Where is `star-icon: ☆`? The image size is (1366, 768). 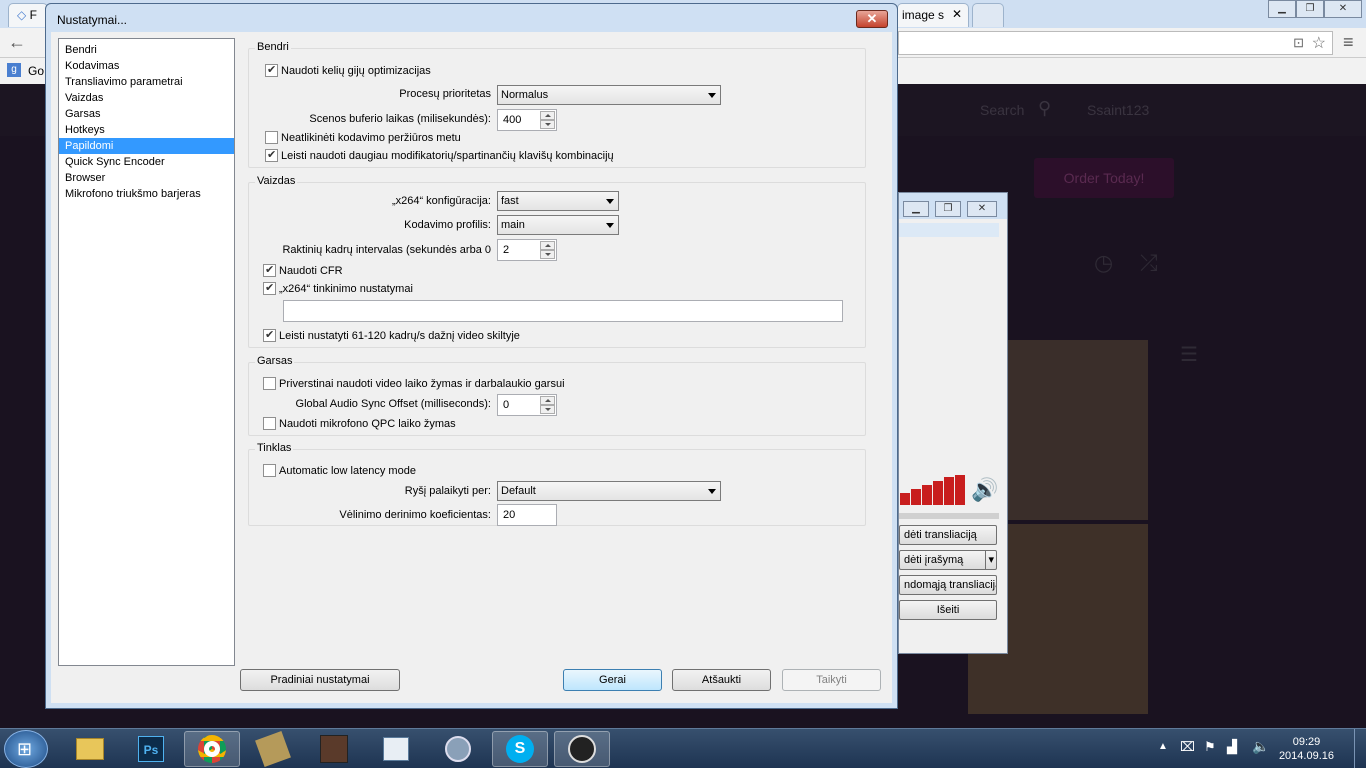 star-icon: ☆ is located at coordinates (1319, 43).